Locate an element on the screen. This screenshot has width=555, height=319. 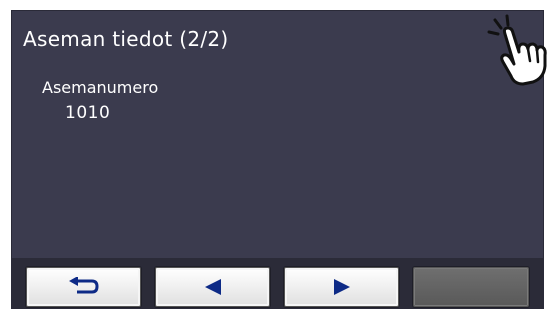
return-arrow-icon is located at coordinates (83, 285).